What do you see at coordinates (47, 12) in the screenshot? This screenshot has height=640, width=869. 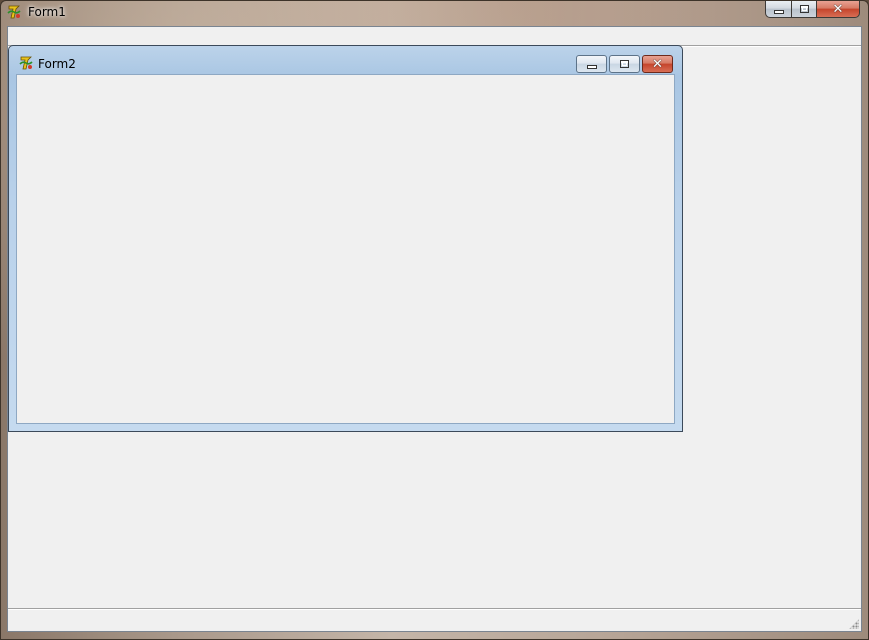 I see `form1-title: Form1` at bounding box center [47, 12].